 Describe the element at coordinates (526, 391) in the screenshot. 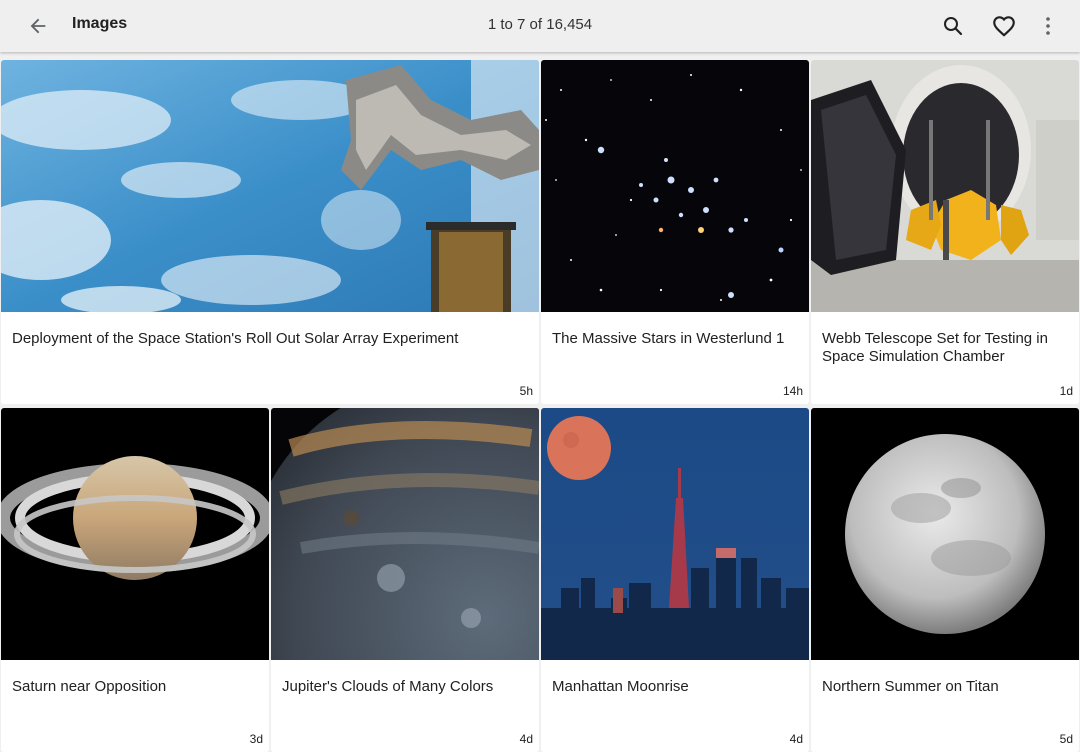

I see `card-age: 5h` at that location.